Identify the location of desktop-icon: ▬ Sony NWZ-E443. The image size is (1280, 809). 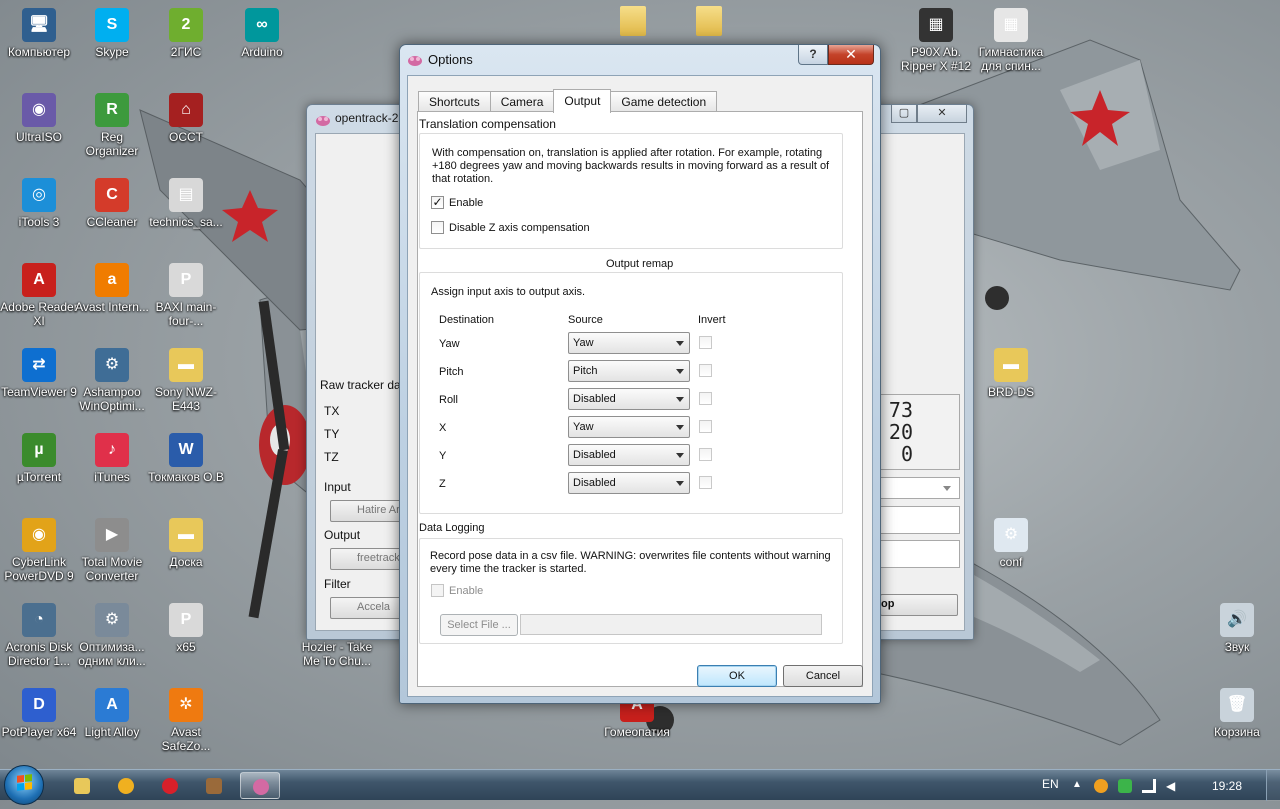
(186, 380).